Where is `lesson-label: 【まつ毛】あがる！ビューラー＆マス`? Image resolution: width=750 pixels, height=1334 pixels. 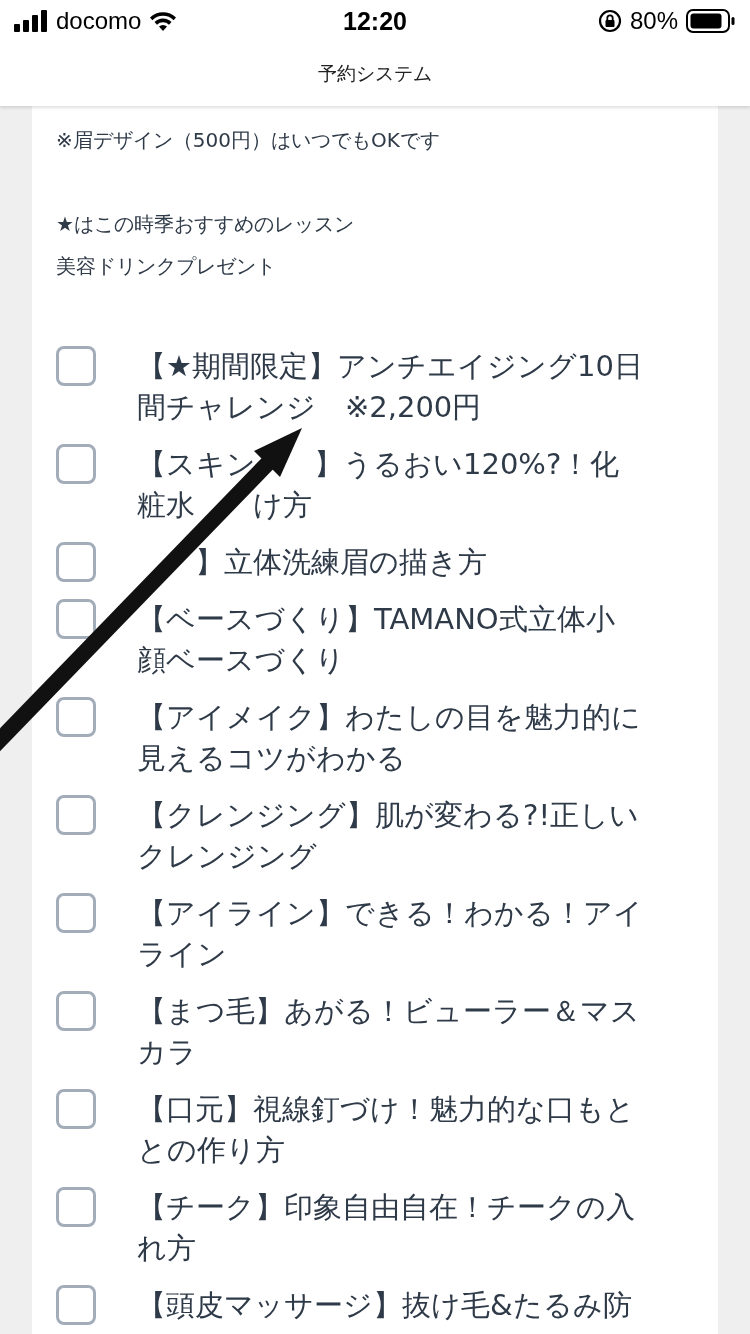 lesson-label: 【まつ毛】あがる！ビューラー＆マス is located at coordinates (388, 1011).